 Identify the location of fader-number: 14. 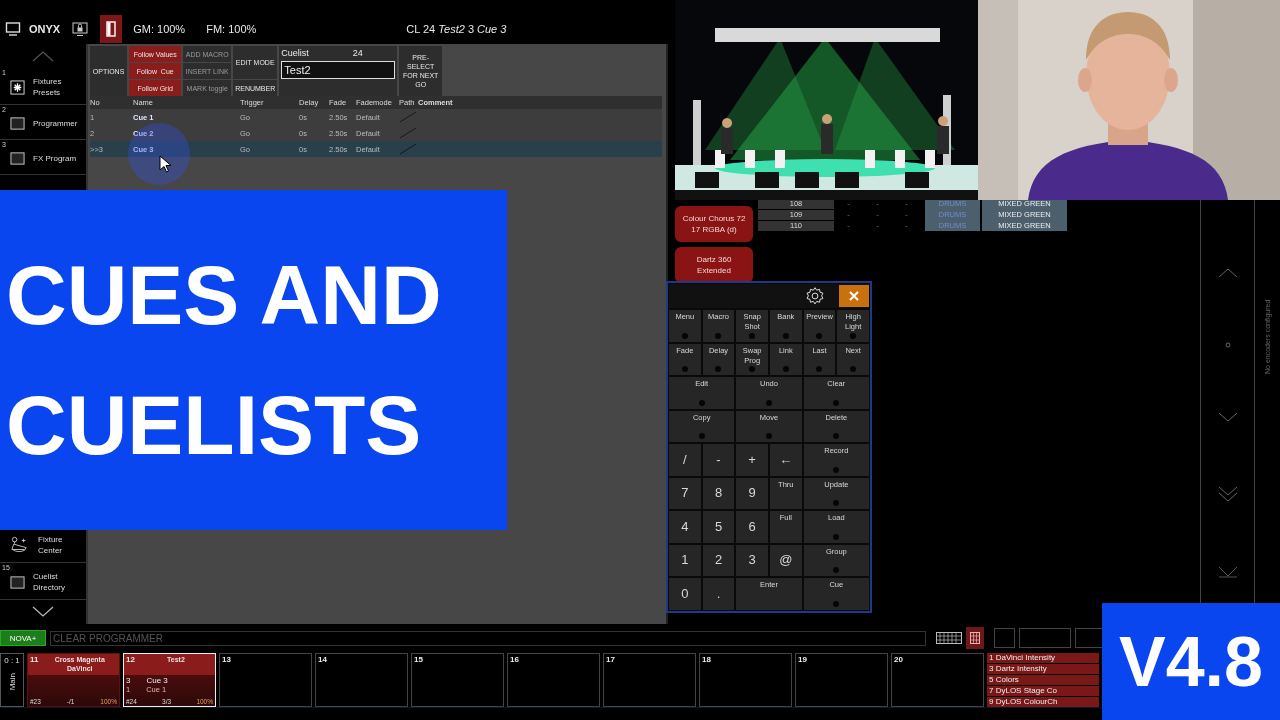
(322, 659).